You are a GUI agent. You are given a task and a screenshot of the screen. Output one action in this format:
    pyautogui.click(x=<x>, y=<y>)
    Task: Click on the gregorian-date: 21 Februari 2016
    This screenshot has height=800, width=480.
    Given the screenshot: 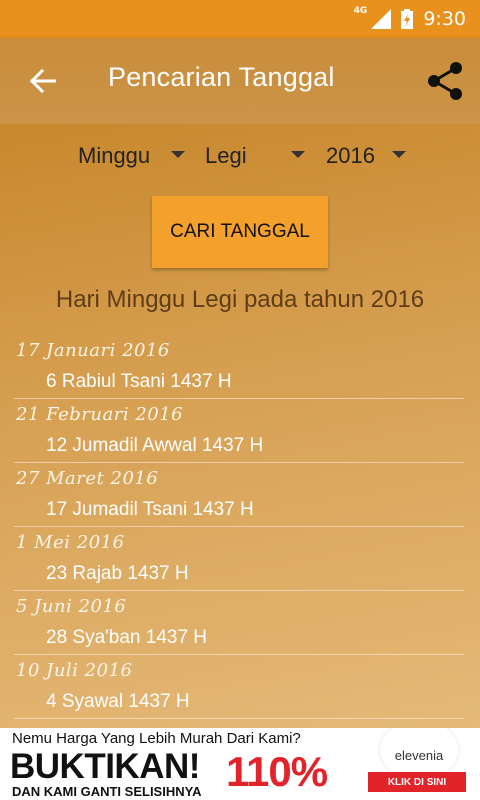 What is the action you would take?
    pyautogui.click(x=100, y=414)
    